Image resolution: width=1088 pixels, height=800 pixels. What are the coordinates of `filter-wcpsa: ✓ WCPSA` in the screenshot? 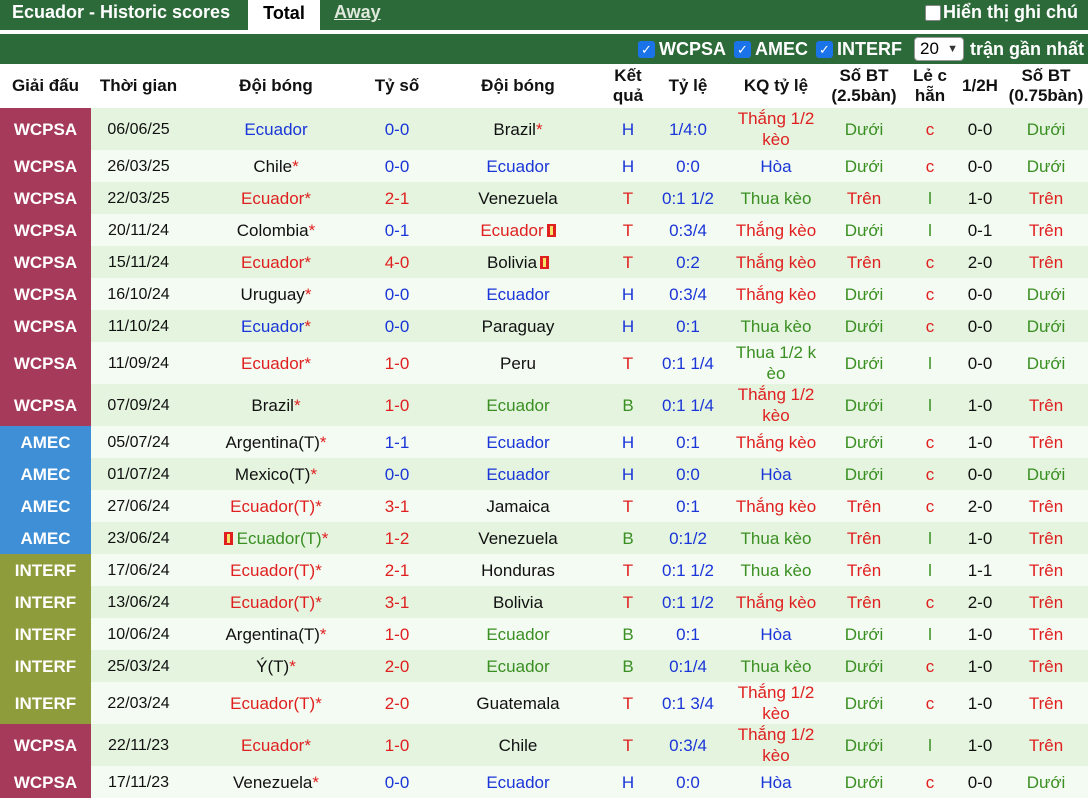 It's located at (681, 49).